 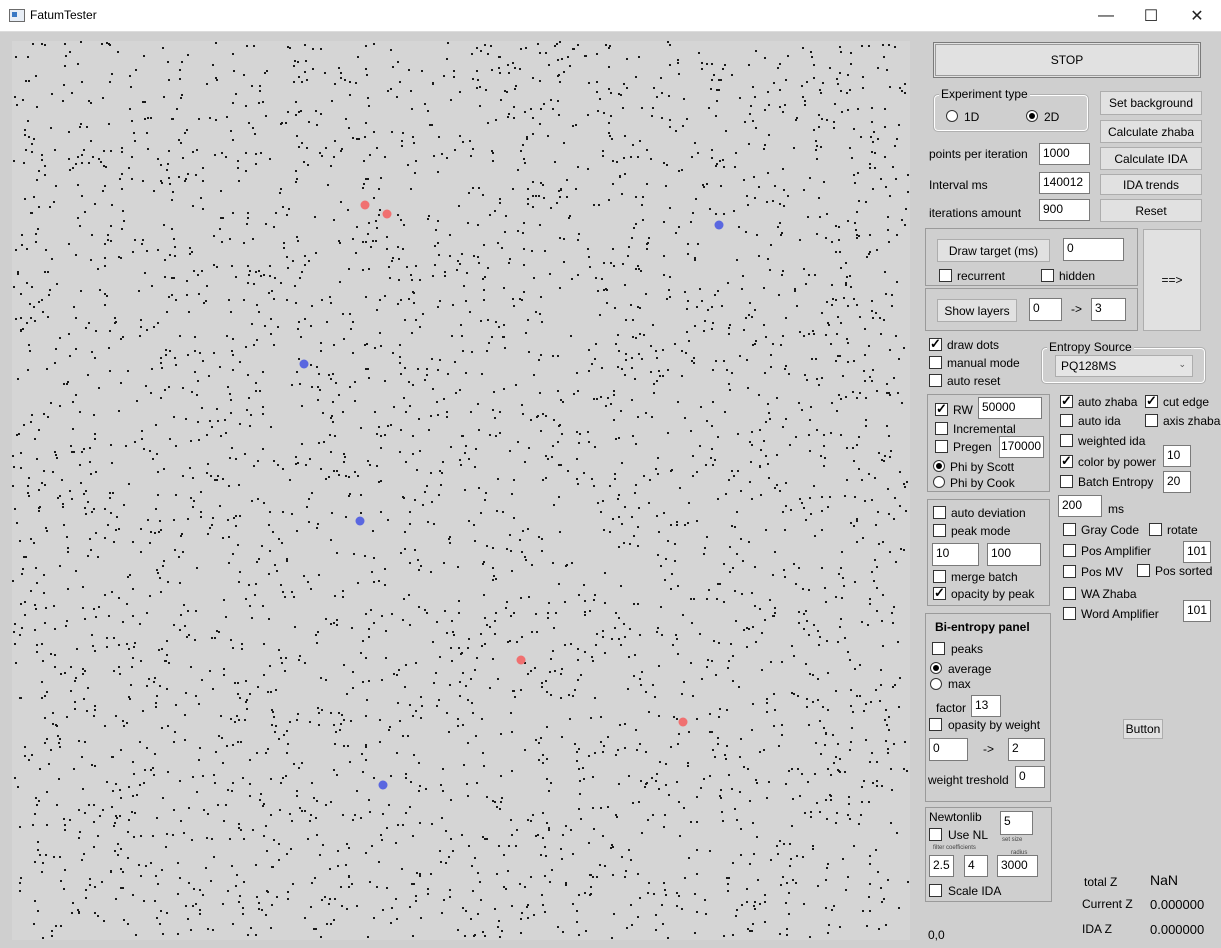 What do you see at coordinates (304, 364) in the screenshot?
I see `blue-point` at bounding box center [304, 364].